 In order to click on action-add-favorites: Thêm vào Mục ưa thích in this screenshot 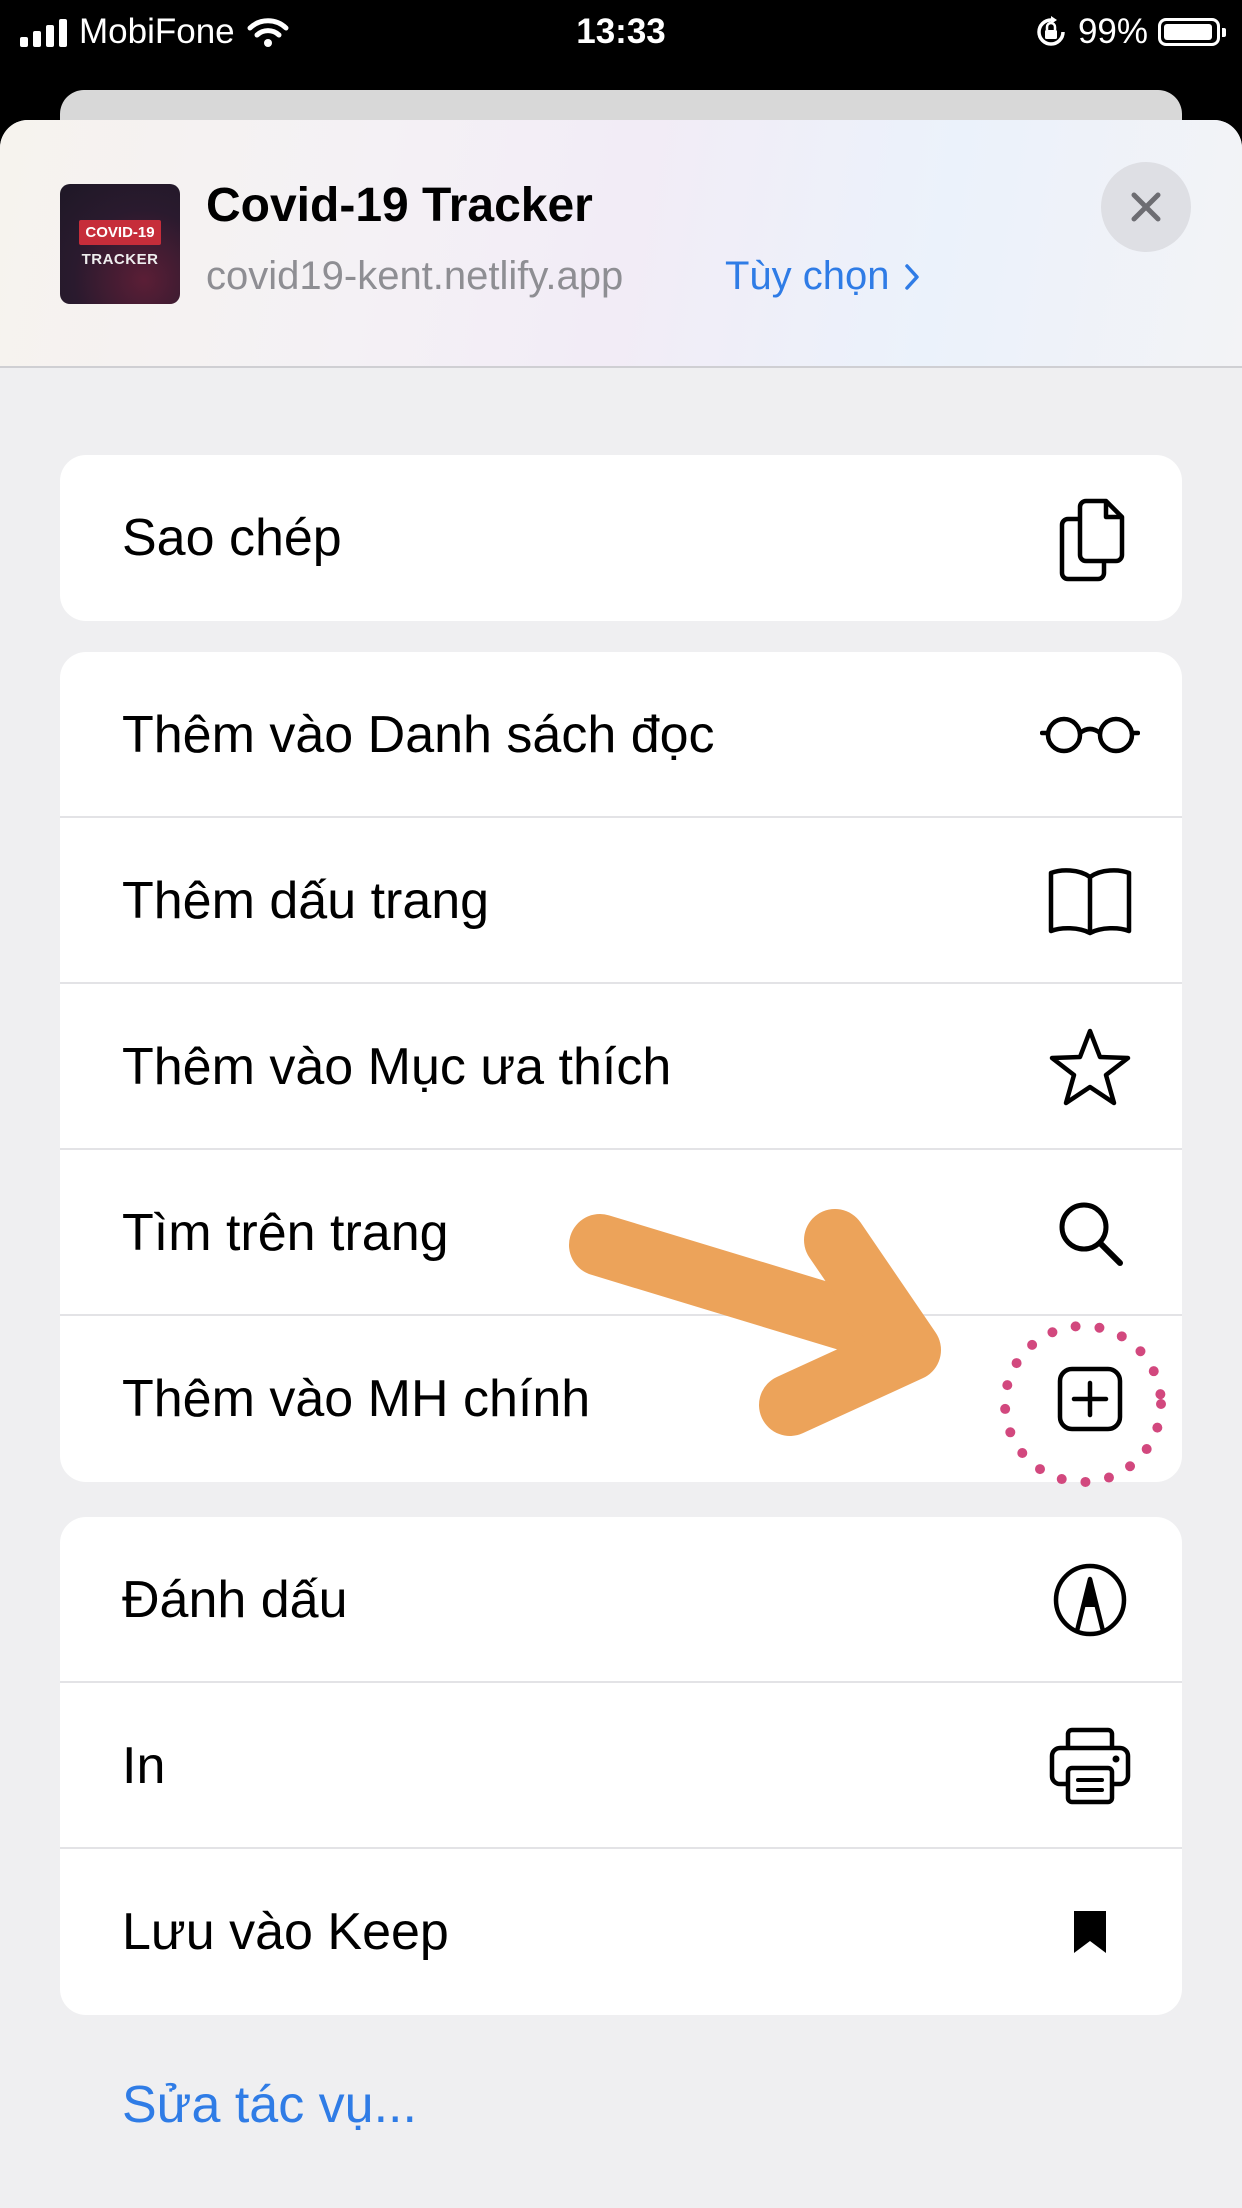, I will do `click(621, 1067)`.